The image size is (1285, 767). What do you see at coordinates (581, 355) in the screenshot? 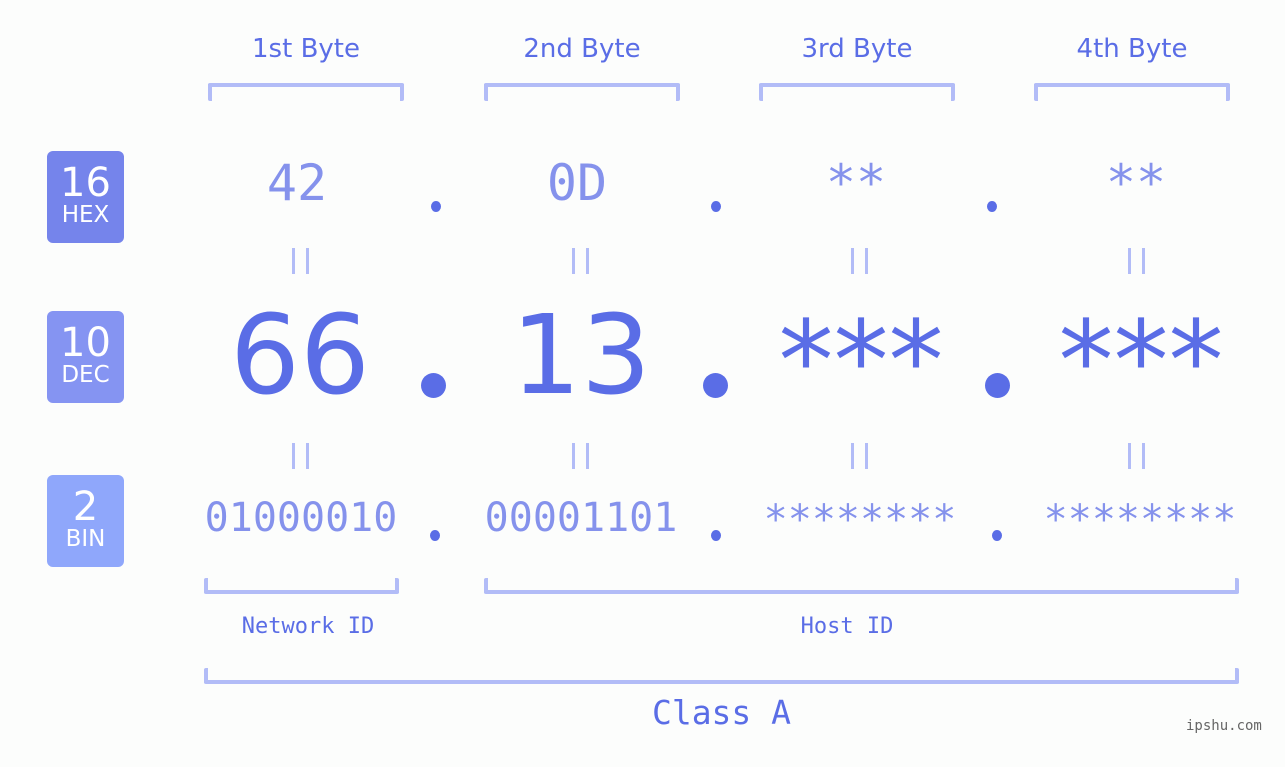
I see `dec-byte-2: 13` at bounding box center [581, 355].